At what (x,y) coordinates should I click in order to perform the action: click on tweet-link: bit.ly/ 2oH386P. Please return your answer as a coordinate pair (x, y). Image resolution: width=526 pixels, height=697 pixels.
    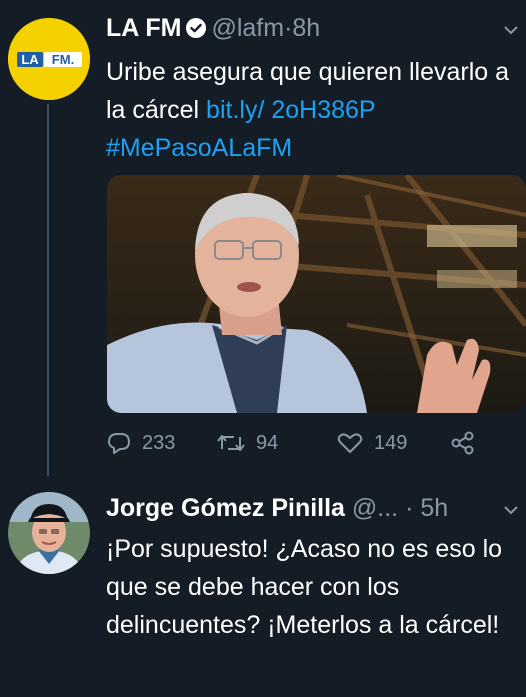
    Looking at the image, I should click on (290, 110).